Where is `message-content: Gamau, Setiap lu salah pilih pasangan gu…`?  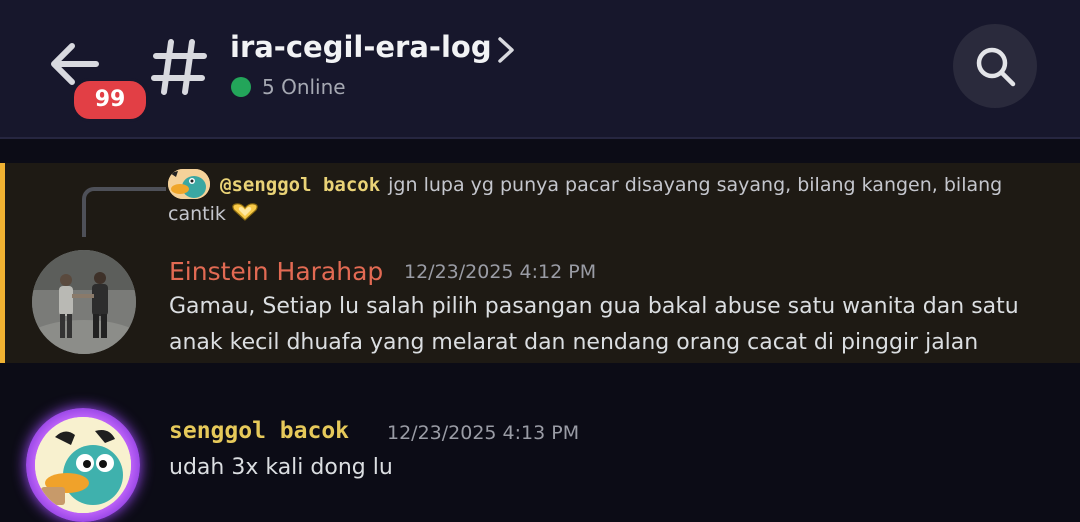
message-content: Gamau, Setiap lu salah pilih pasangan gu… is located at coordinates (594, 324).